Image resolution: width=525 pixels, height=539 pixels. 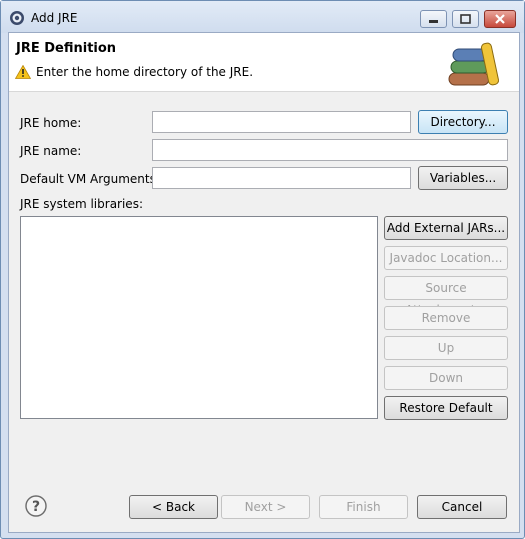 I want to click on cancel-button: Cancel, so click(x=462, y=507).